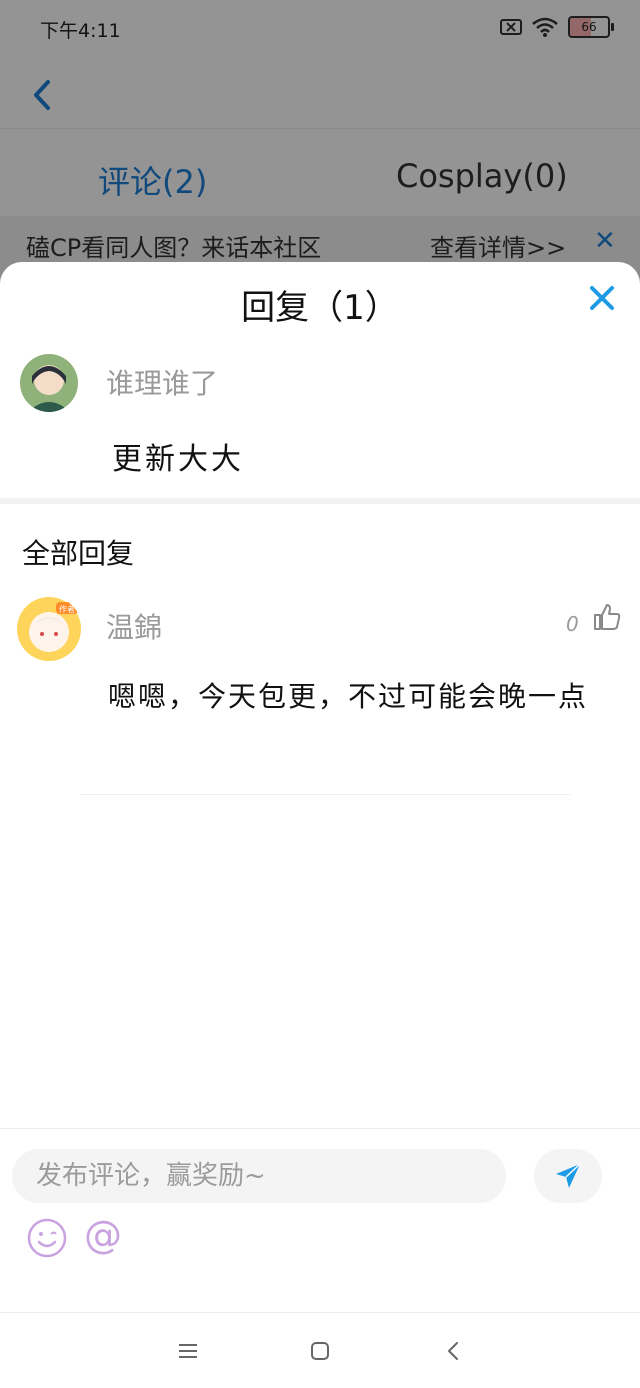  What do you see at coordinates (607, 617) in the screenshot?
I see `like-icon` at bounding box center [607, 617].